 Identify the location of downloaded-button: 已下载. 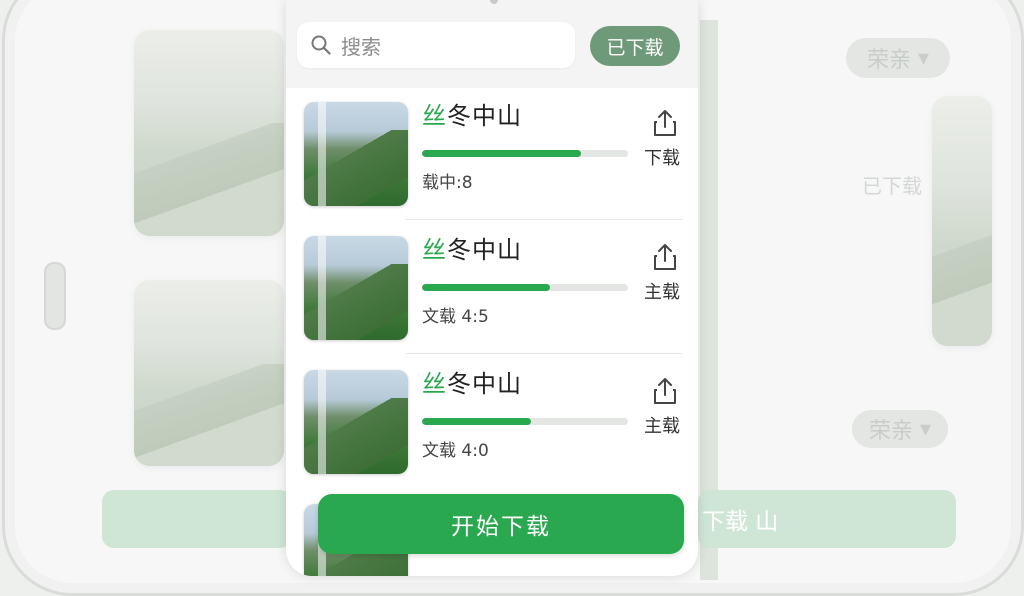
(635, 46).